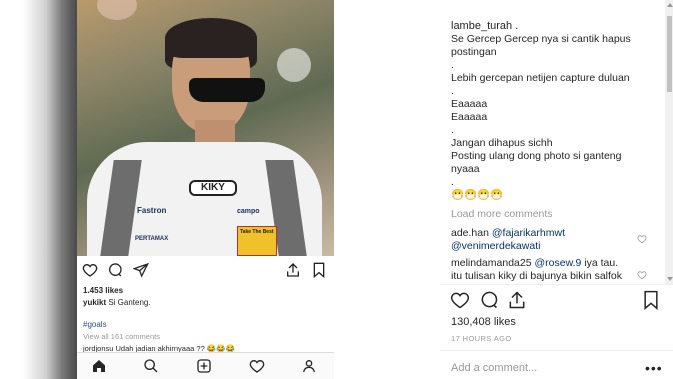 This screenshot has width=673, height=379. What do you see at coordinates (474, 52) in the screenshot?
I see `caption-line: postingan` at bounding box center [474, 52].